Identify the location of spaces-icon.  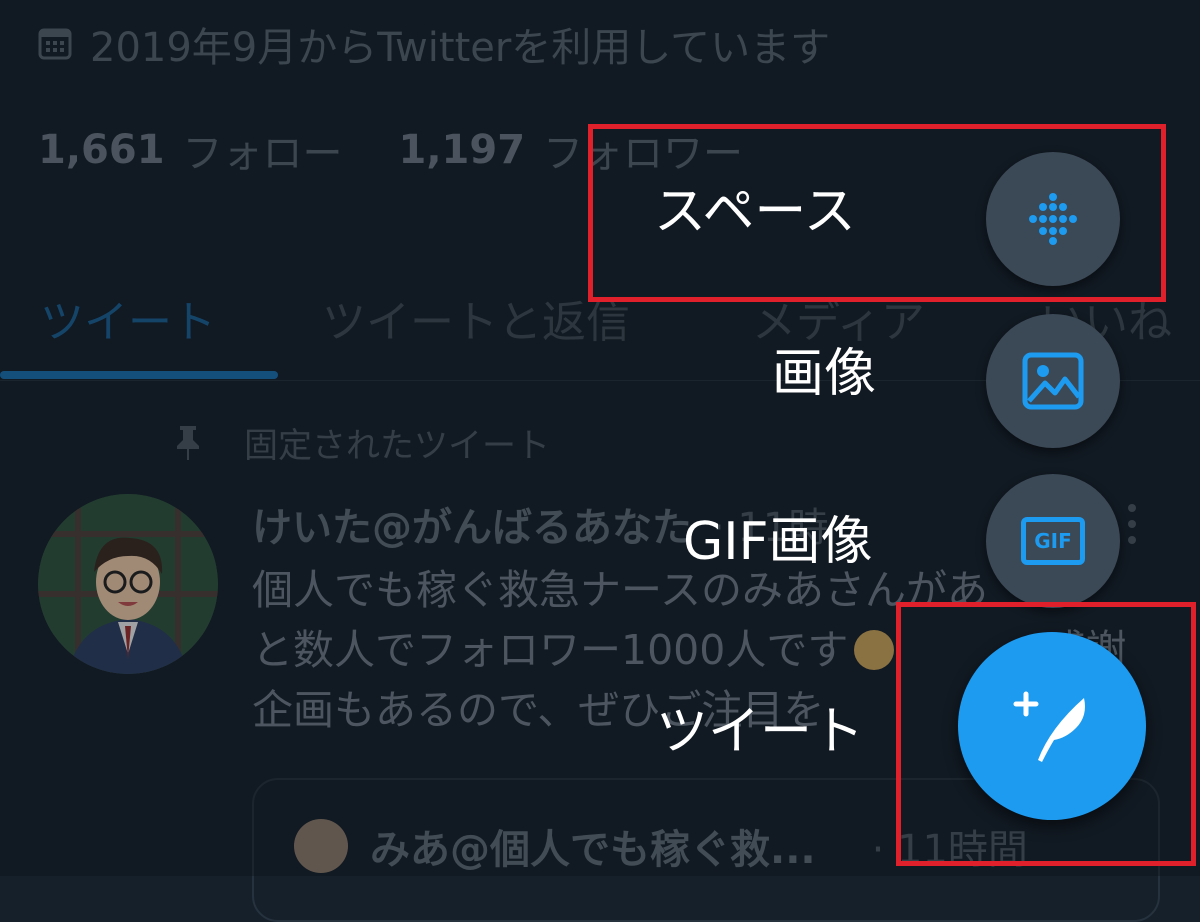
(1053, 219).